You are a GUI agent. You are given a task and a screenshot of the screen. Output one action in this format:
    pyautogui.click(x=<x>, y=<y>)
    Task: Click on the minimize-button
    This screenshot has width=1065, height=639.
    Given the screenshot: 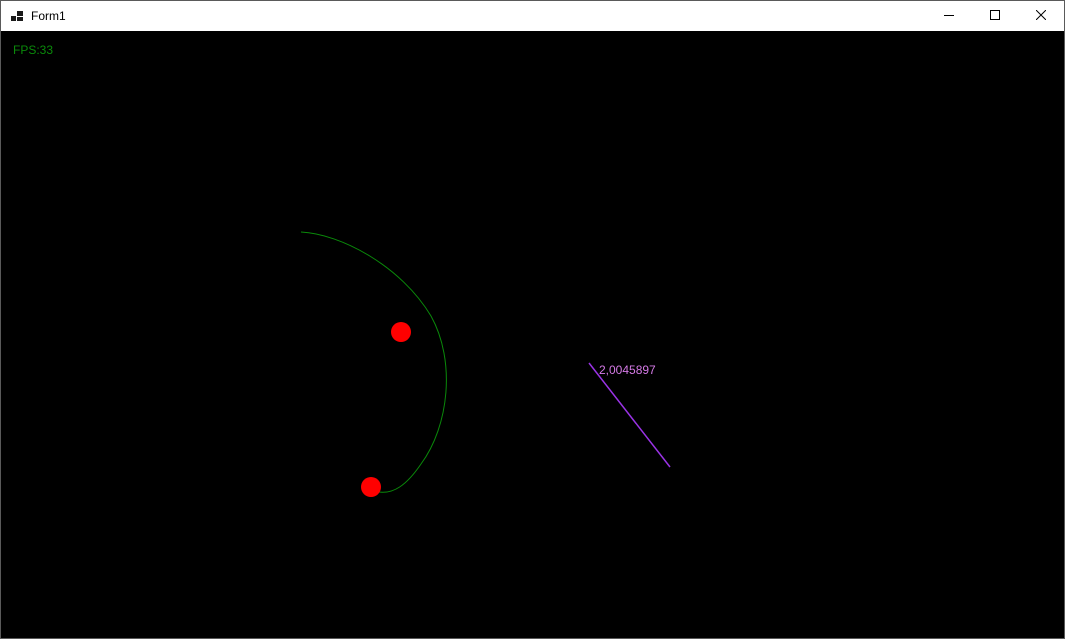 What is the action you would take?
    pyautogui.click(x=949, y=16)
    